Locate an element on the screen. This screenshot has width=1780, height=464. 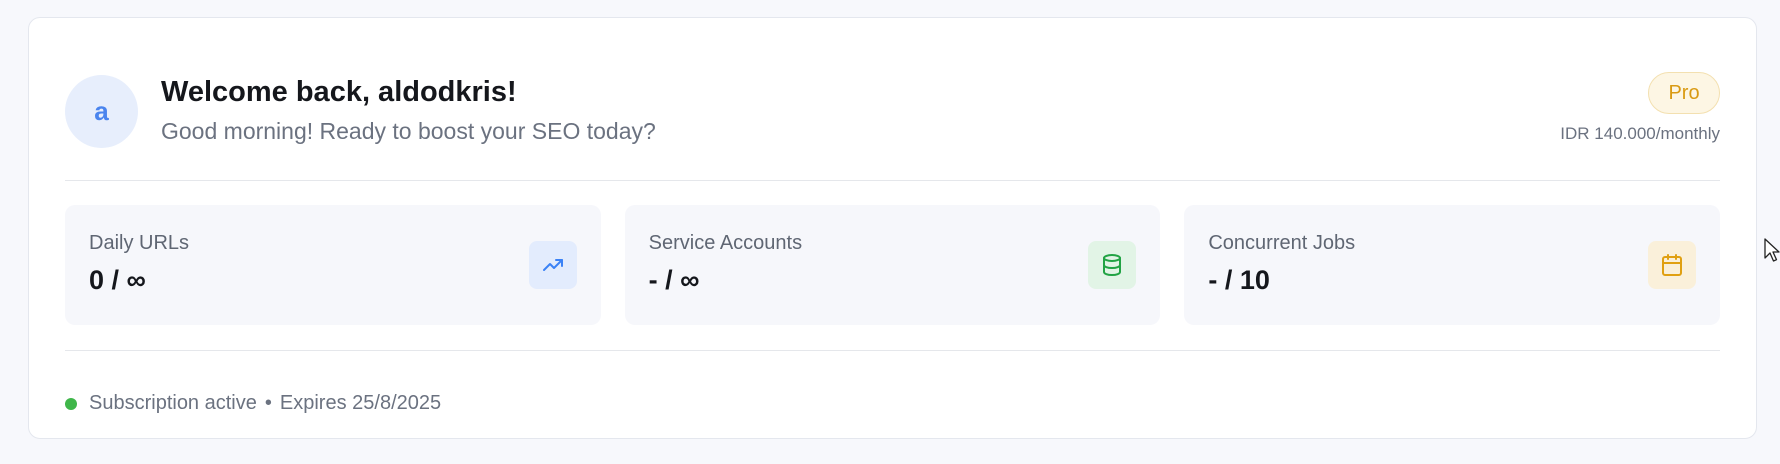
subscription-status: Subscription active • Expires 25/8/2025 is located at coordinates (253, 403).